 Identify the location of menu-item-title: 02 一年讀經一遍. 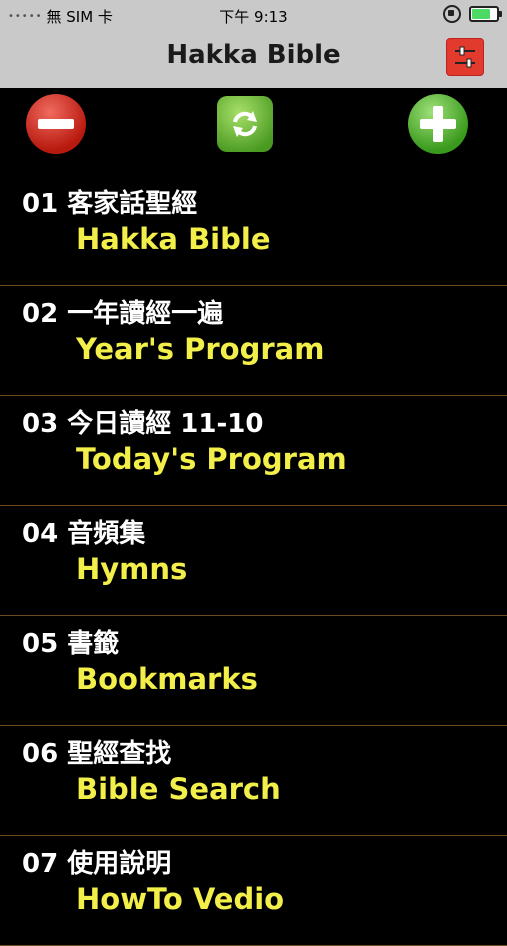
(123, 314).